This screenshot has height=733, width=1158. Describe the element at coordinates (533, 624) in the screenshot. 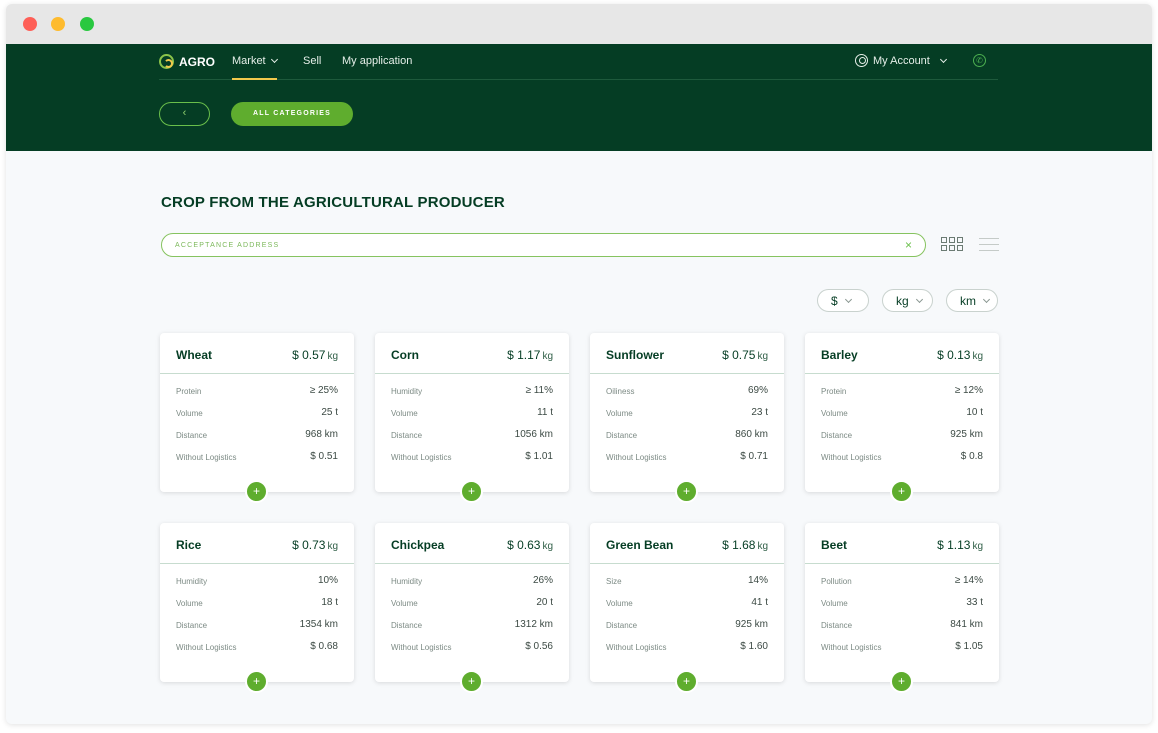

I see `spec-value: 1312 km` at that location.